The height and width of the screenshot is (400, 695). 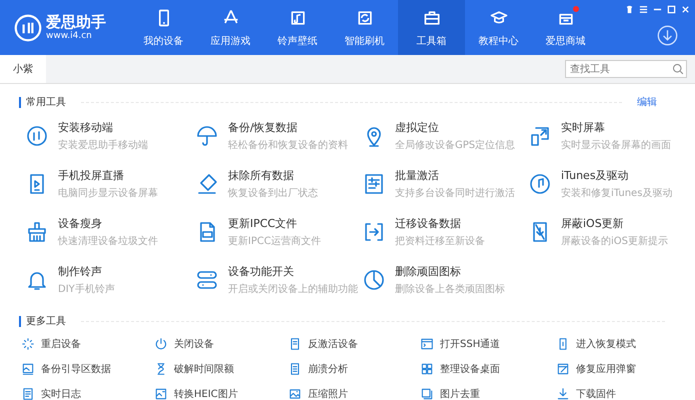 What do you see at coordinates (28, 369) in the screenshot?
I see `image-frame-icon` at bounding box center [28, 369].